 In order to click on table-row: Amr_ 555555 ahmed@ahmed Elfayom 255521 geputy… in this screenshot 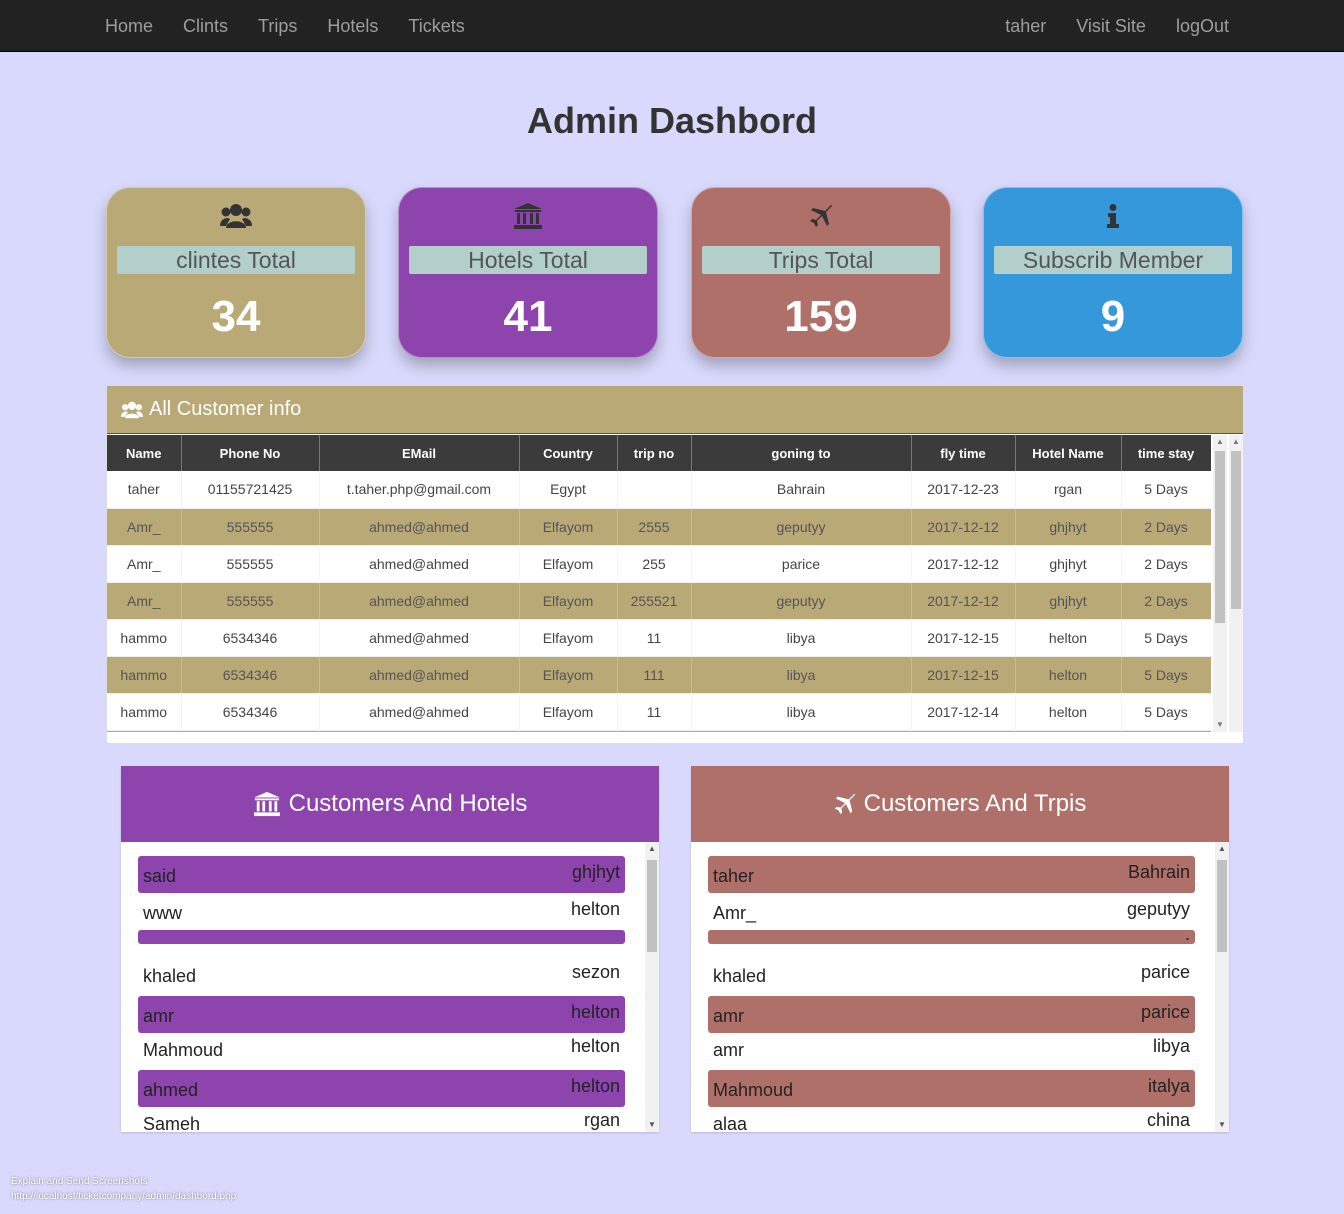, I will do `click(659, 601)`.